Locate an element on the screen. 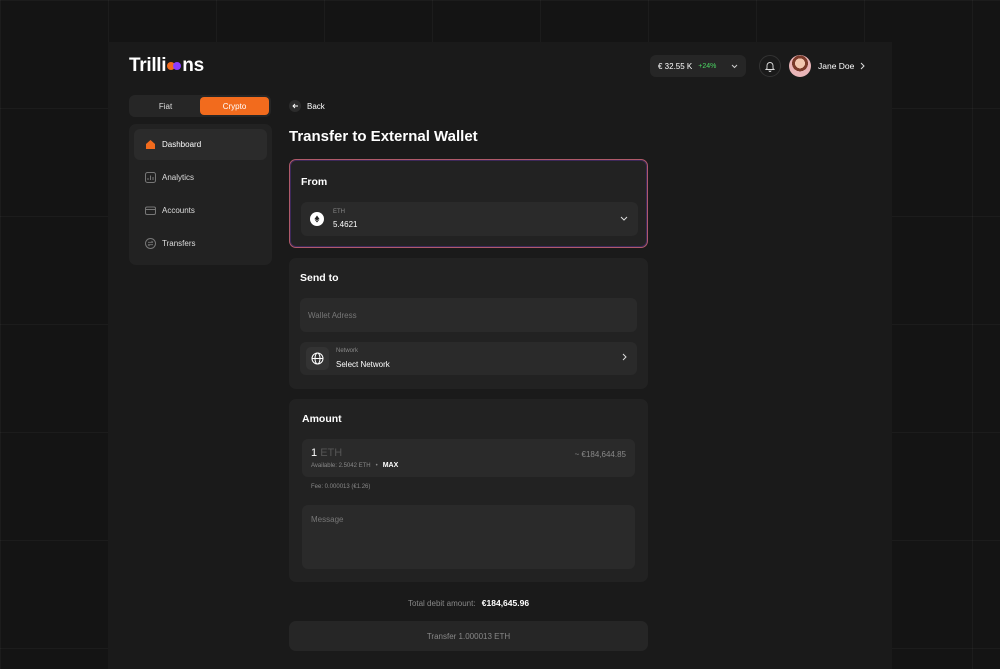 The width and height of the screenshot is (1000, 669). sidebar-item-transfers: Transfers is located at coordinates (200, 243).